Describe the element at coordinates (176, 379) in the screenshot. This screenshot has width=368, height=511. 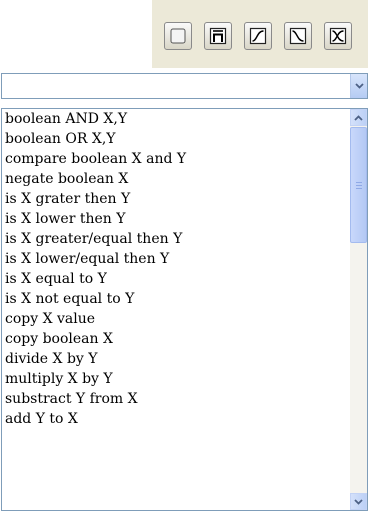
I see `list-item: multiply X by Y` at that location.